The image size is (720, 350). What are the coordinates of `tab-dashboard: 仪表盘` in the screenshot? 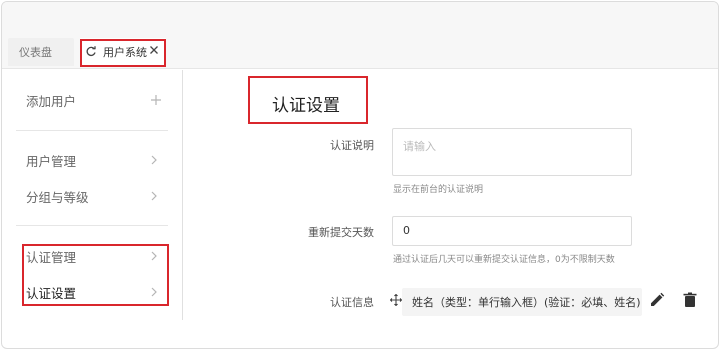 It's located at (41, 52).